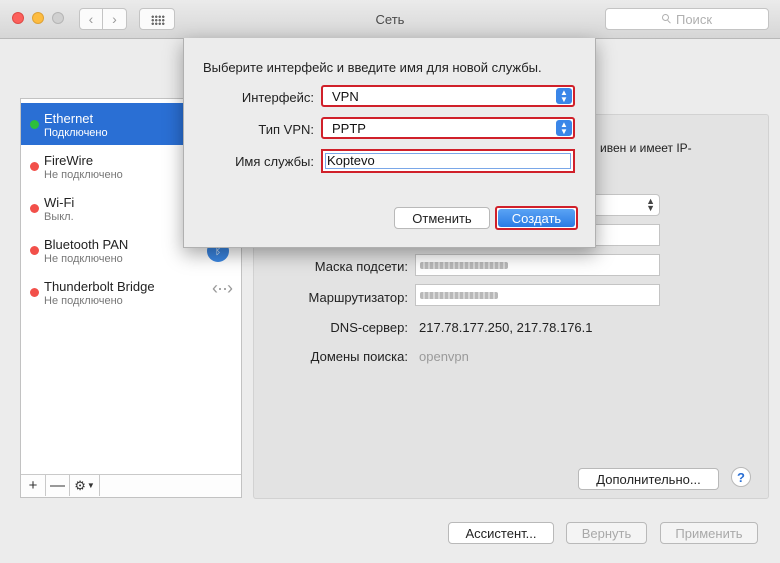  Describe the element at coordinates (274, 161) in the screenshot. I see `service-name-label: Имя службы:` at that location.